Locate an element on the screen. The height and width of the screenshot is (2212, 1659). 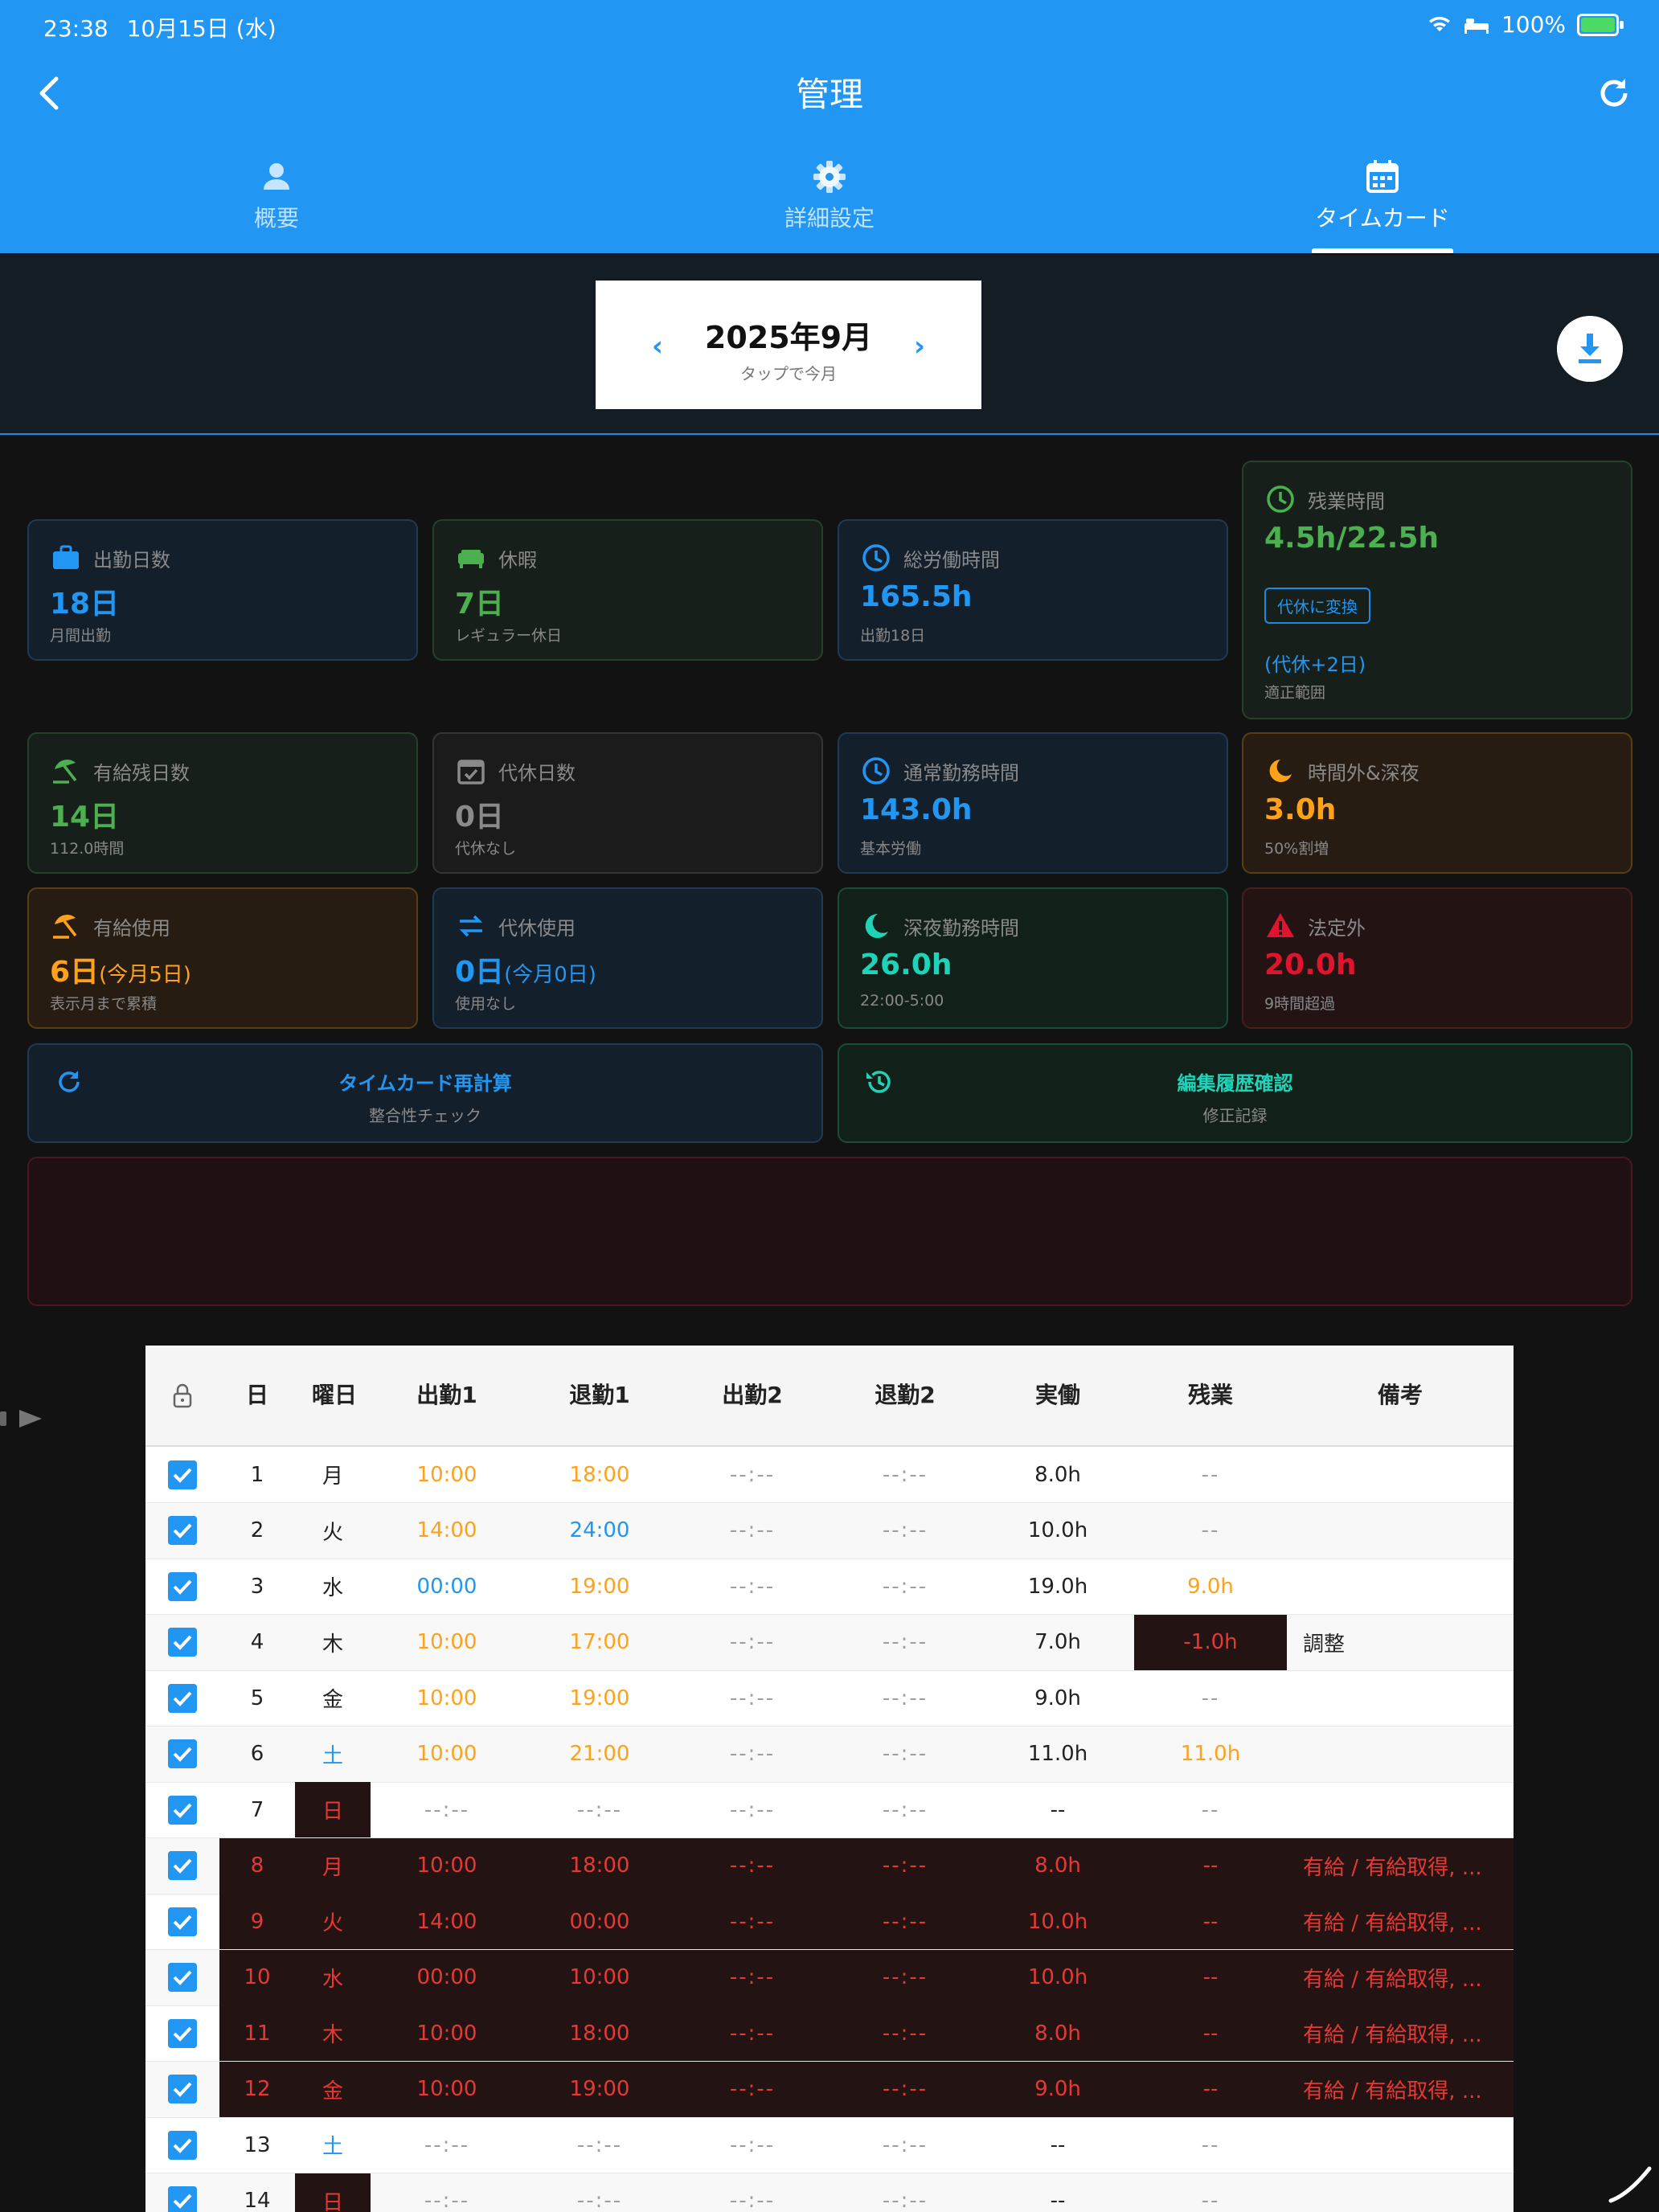
cell-in1: 14:00 is located at coordinates (447, 1531).